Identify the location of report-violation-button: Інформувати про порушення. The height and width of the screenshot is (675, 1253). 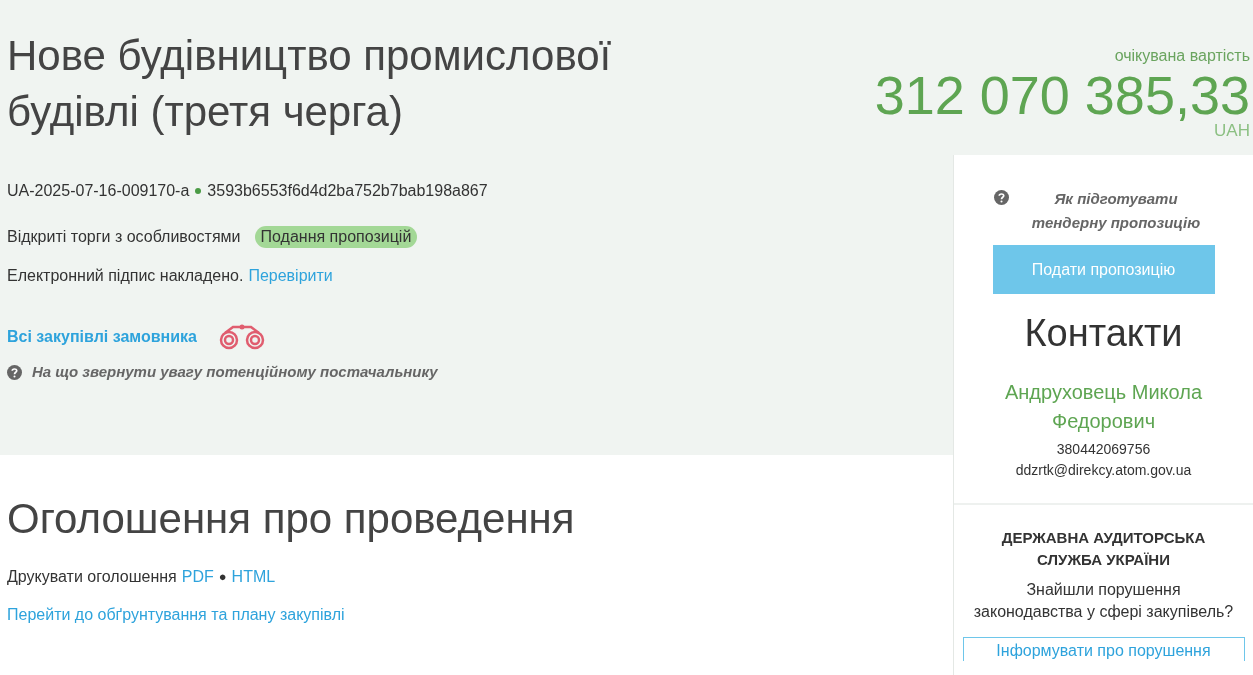
(1103, 649).